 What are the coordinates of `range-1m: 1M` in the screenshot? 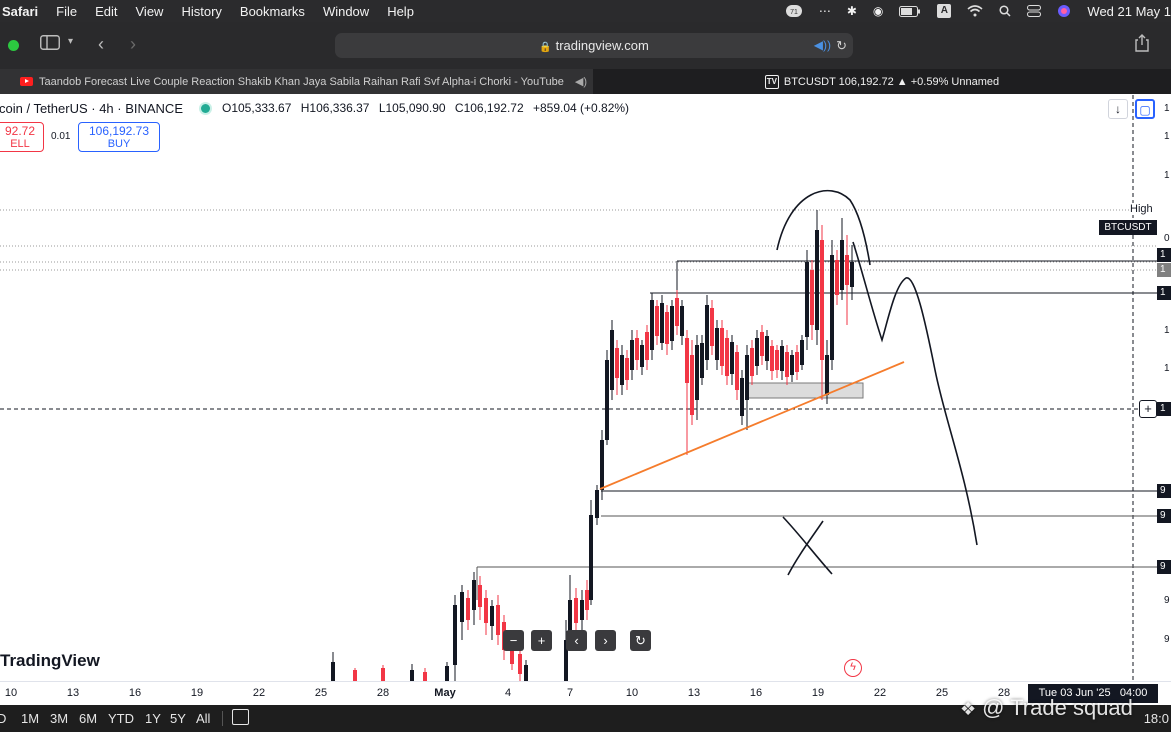 It's located at (30, 718).